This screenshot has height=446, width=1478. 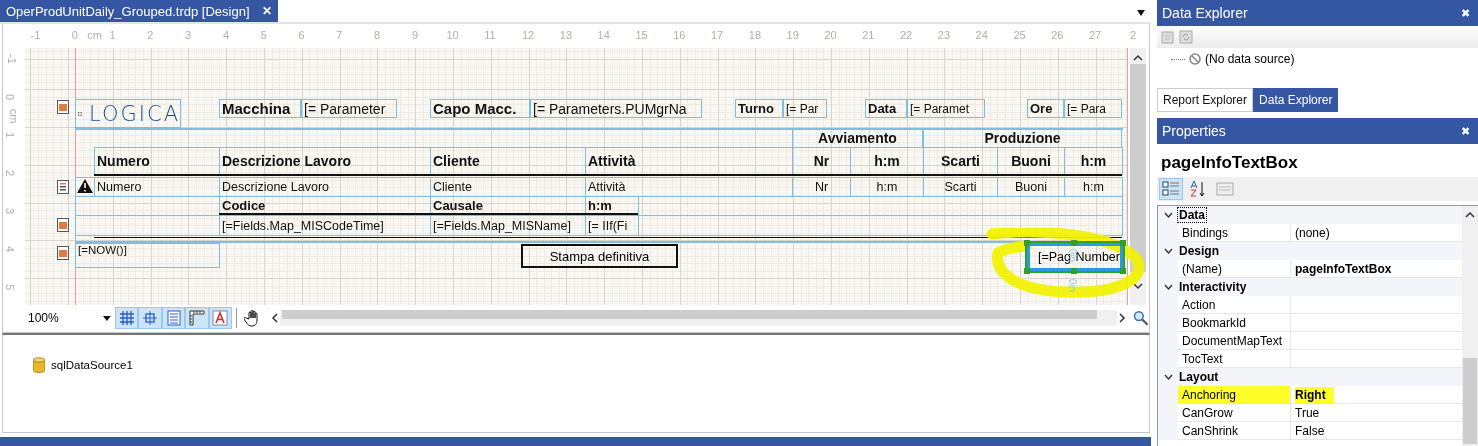 What do you see at coordinates (10, 211) in the screenshot?
I see `ruler-number: 3` at bounding box center [10, 211].